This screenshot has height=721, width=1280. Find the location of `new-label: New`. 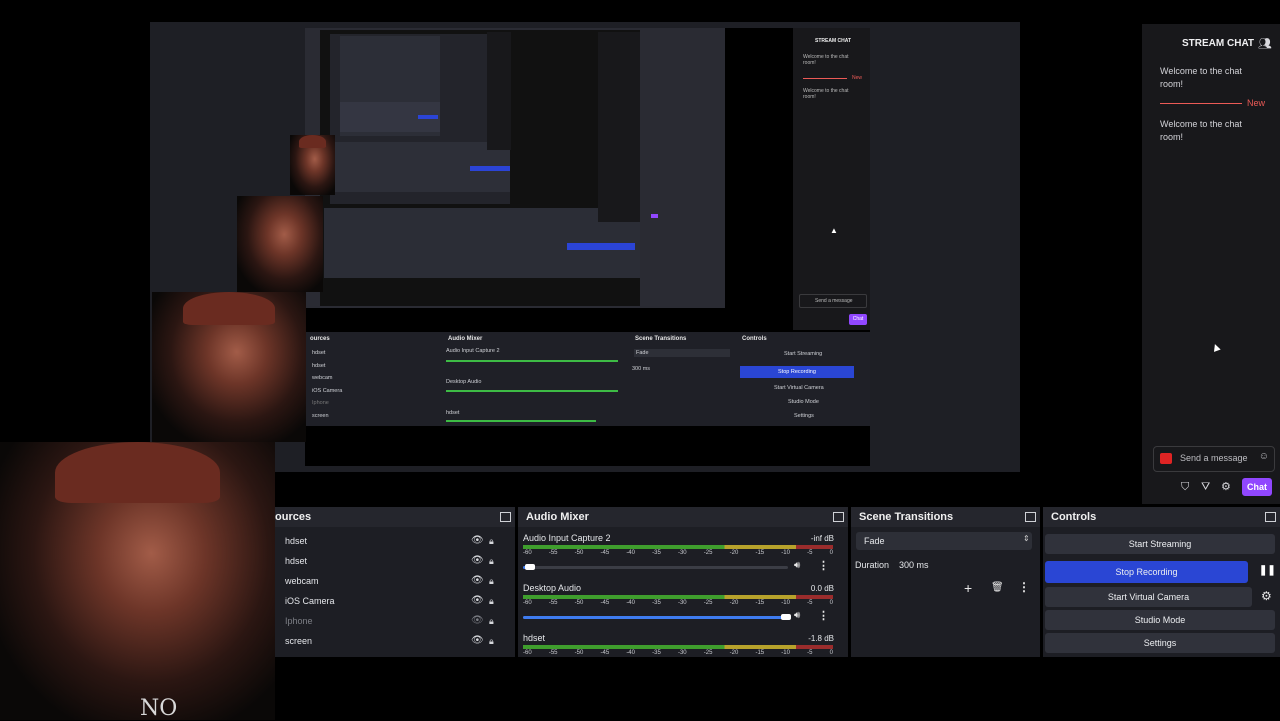

new-label: New is located at coordinates (1256, 103).